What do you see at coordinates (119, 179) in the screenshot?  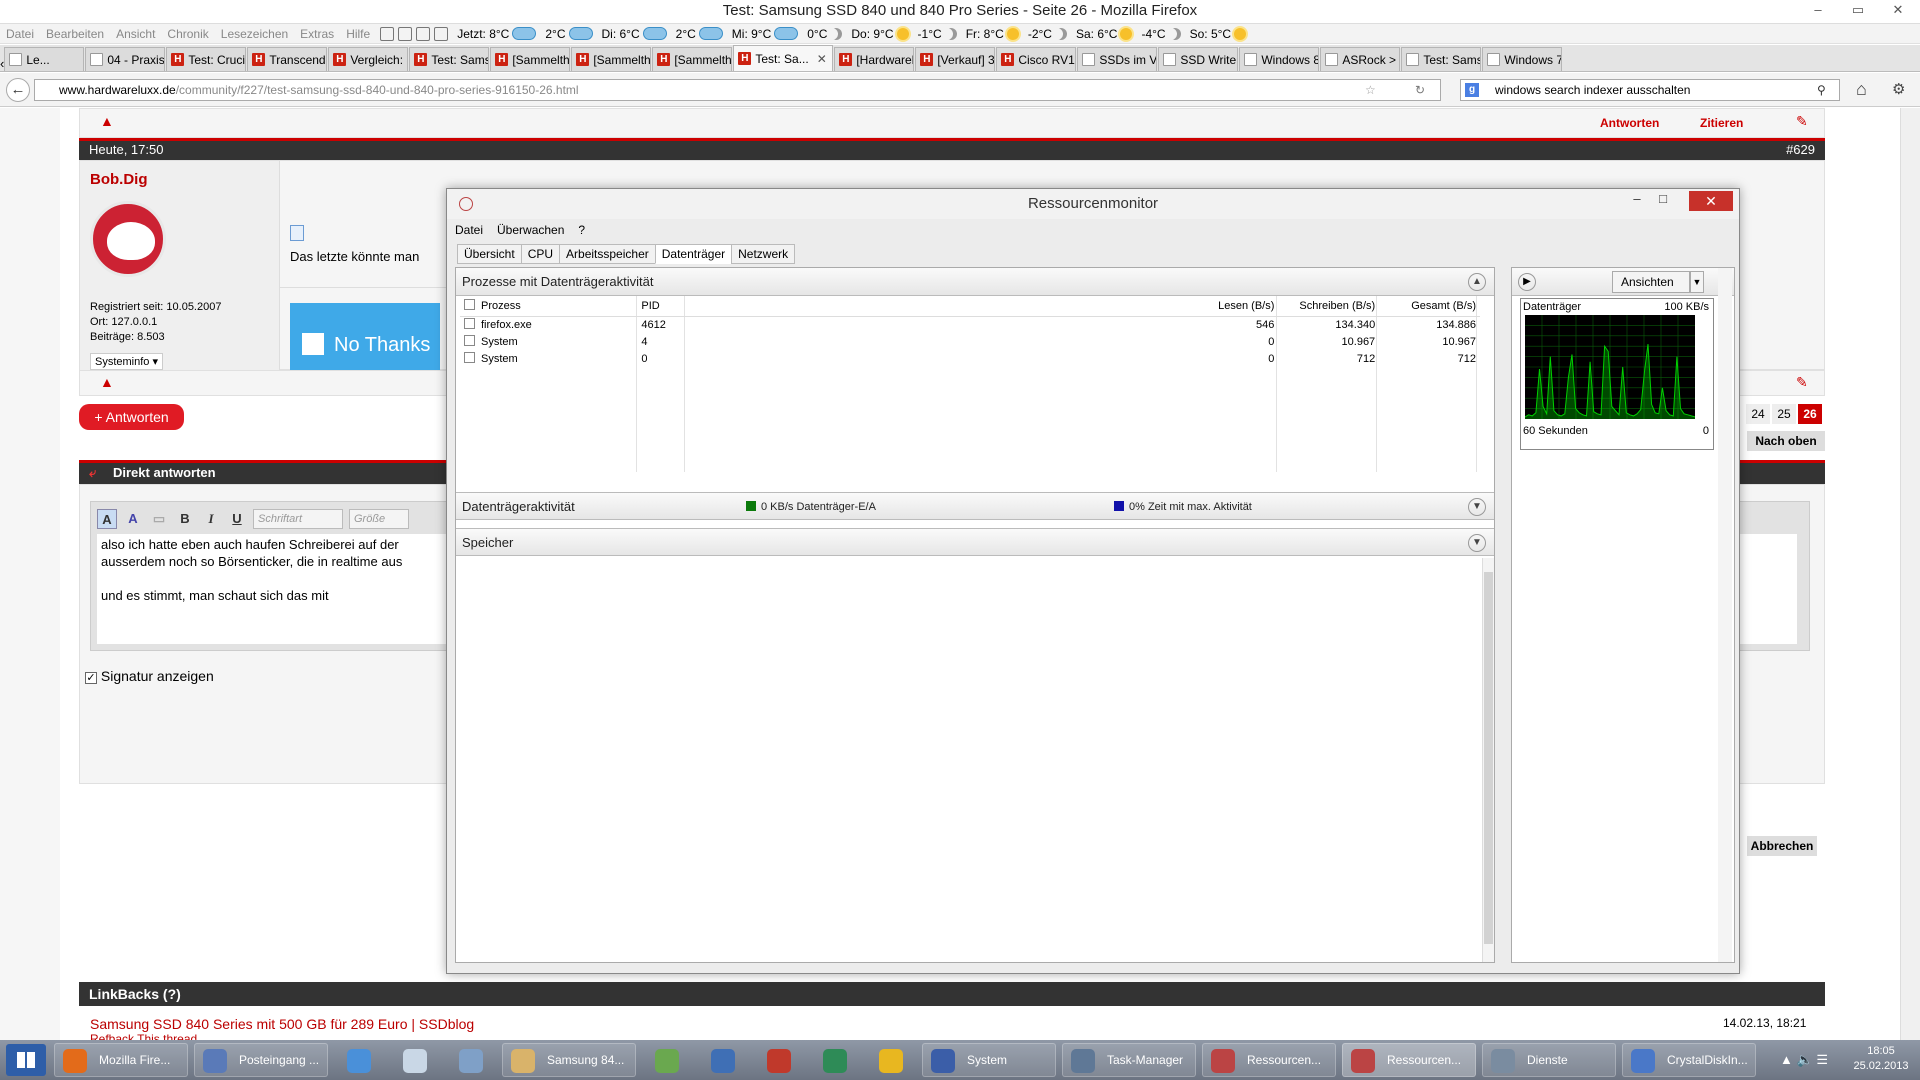 I see `author-name: Bob.Dig` at bounding box center [119, 179].